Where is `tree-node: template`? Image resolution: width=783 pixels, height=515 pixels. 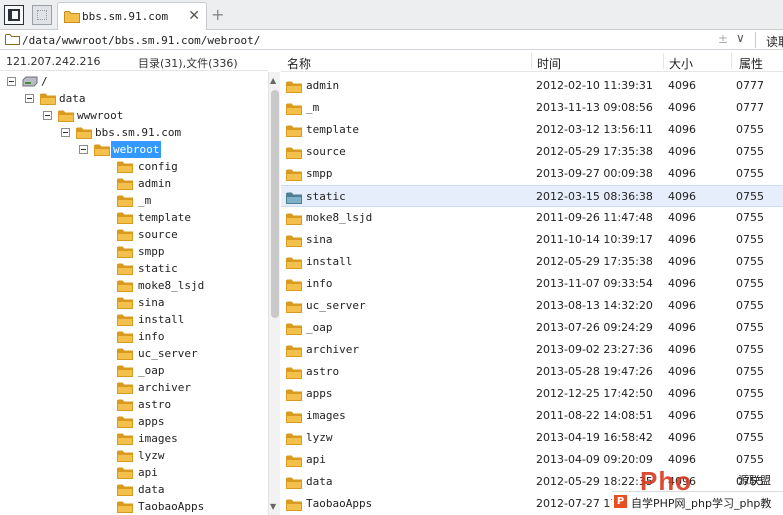
tree-node: template is located at coordinates (133, 217).